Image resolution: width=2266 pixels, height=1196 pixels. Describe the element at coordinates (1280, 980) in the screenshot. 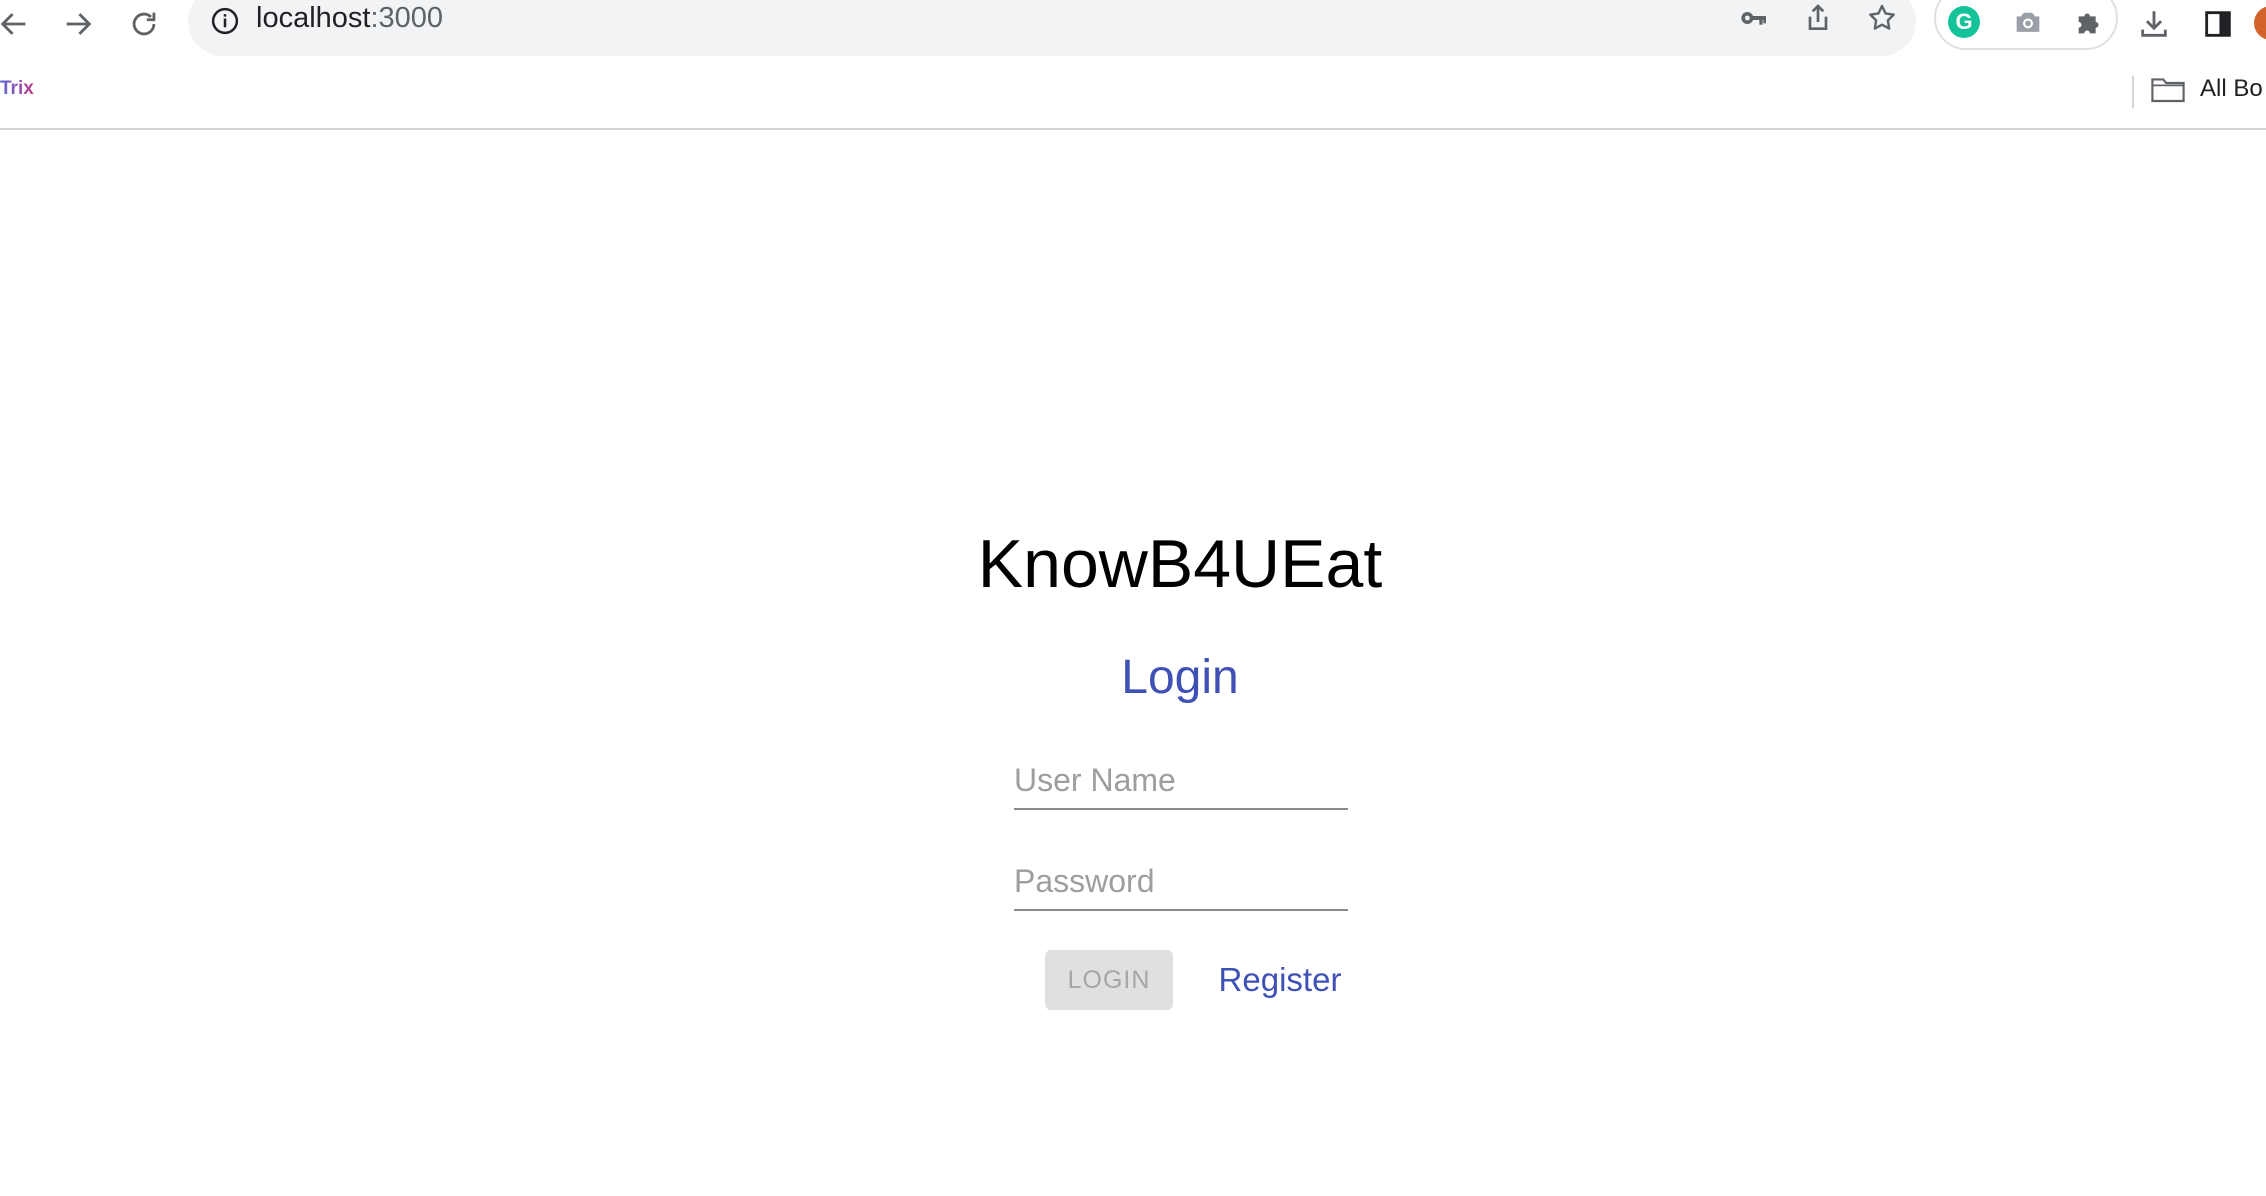

I see `register-button: Register` at that location.